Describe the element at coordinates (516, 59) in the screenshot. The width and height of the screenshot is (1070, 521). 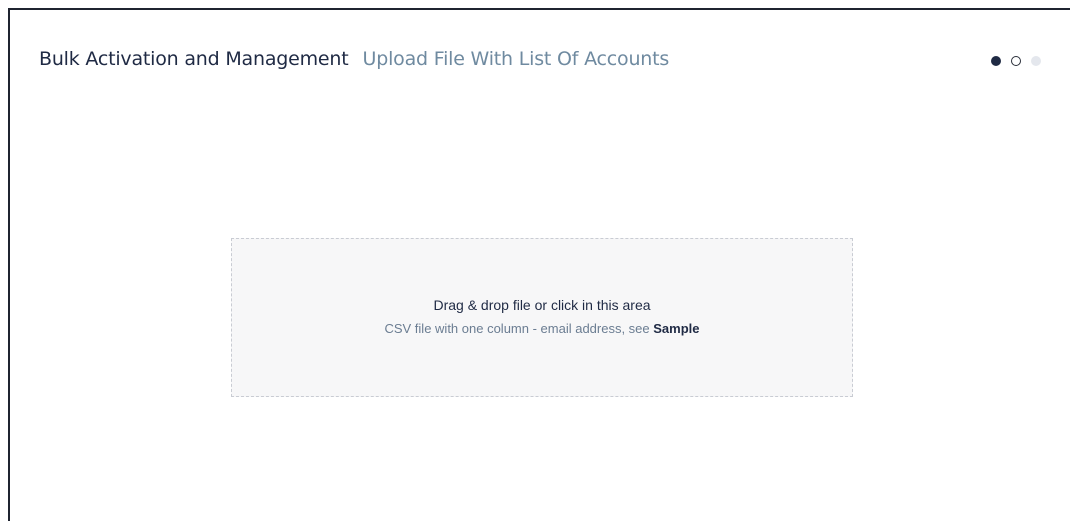
I see `page-subtitle: Upload File With List Of Accounts` at that location.